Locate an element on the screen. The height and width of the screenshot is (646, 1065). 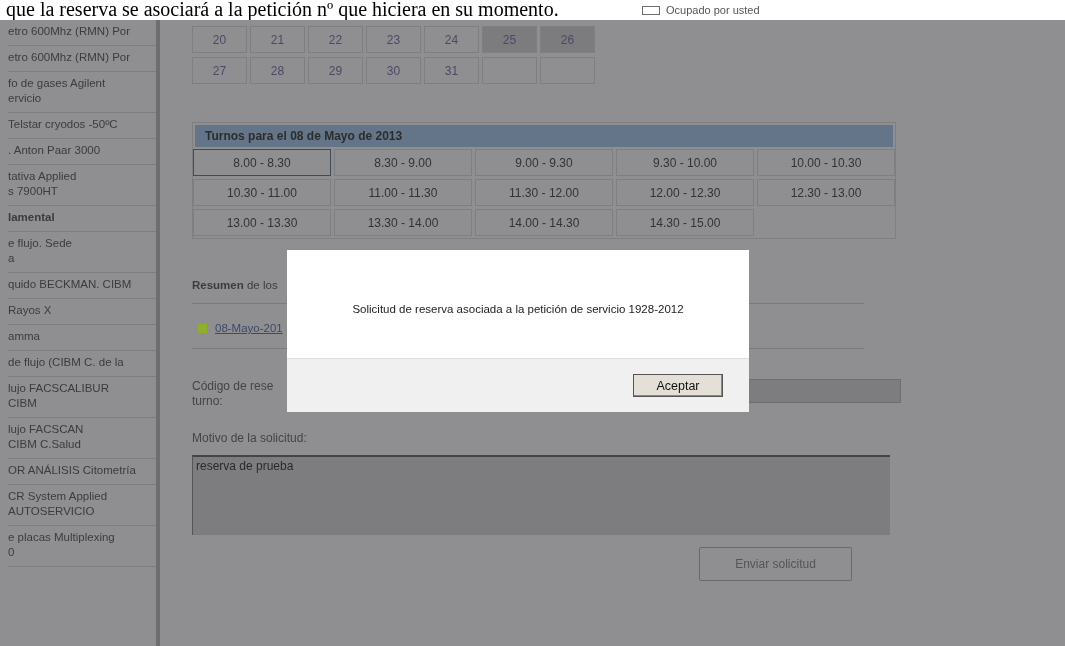
calendar-day: 22 is located at coordinates (335, 39).